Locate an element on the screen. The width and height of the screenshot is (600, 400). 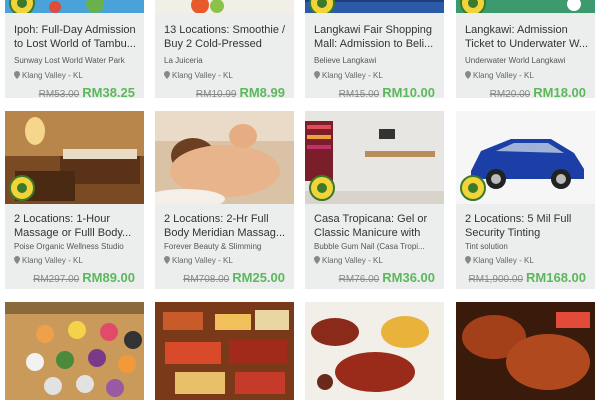
deal-price: RM1,900.00 RM168.00 is located at coordinates (527, 278).